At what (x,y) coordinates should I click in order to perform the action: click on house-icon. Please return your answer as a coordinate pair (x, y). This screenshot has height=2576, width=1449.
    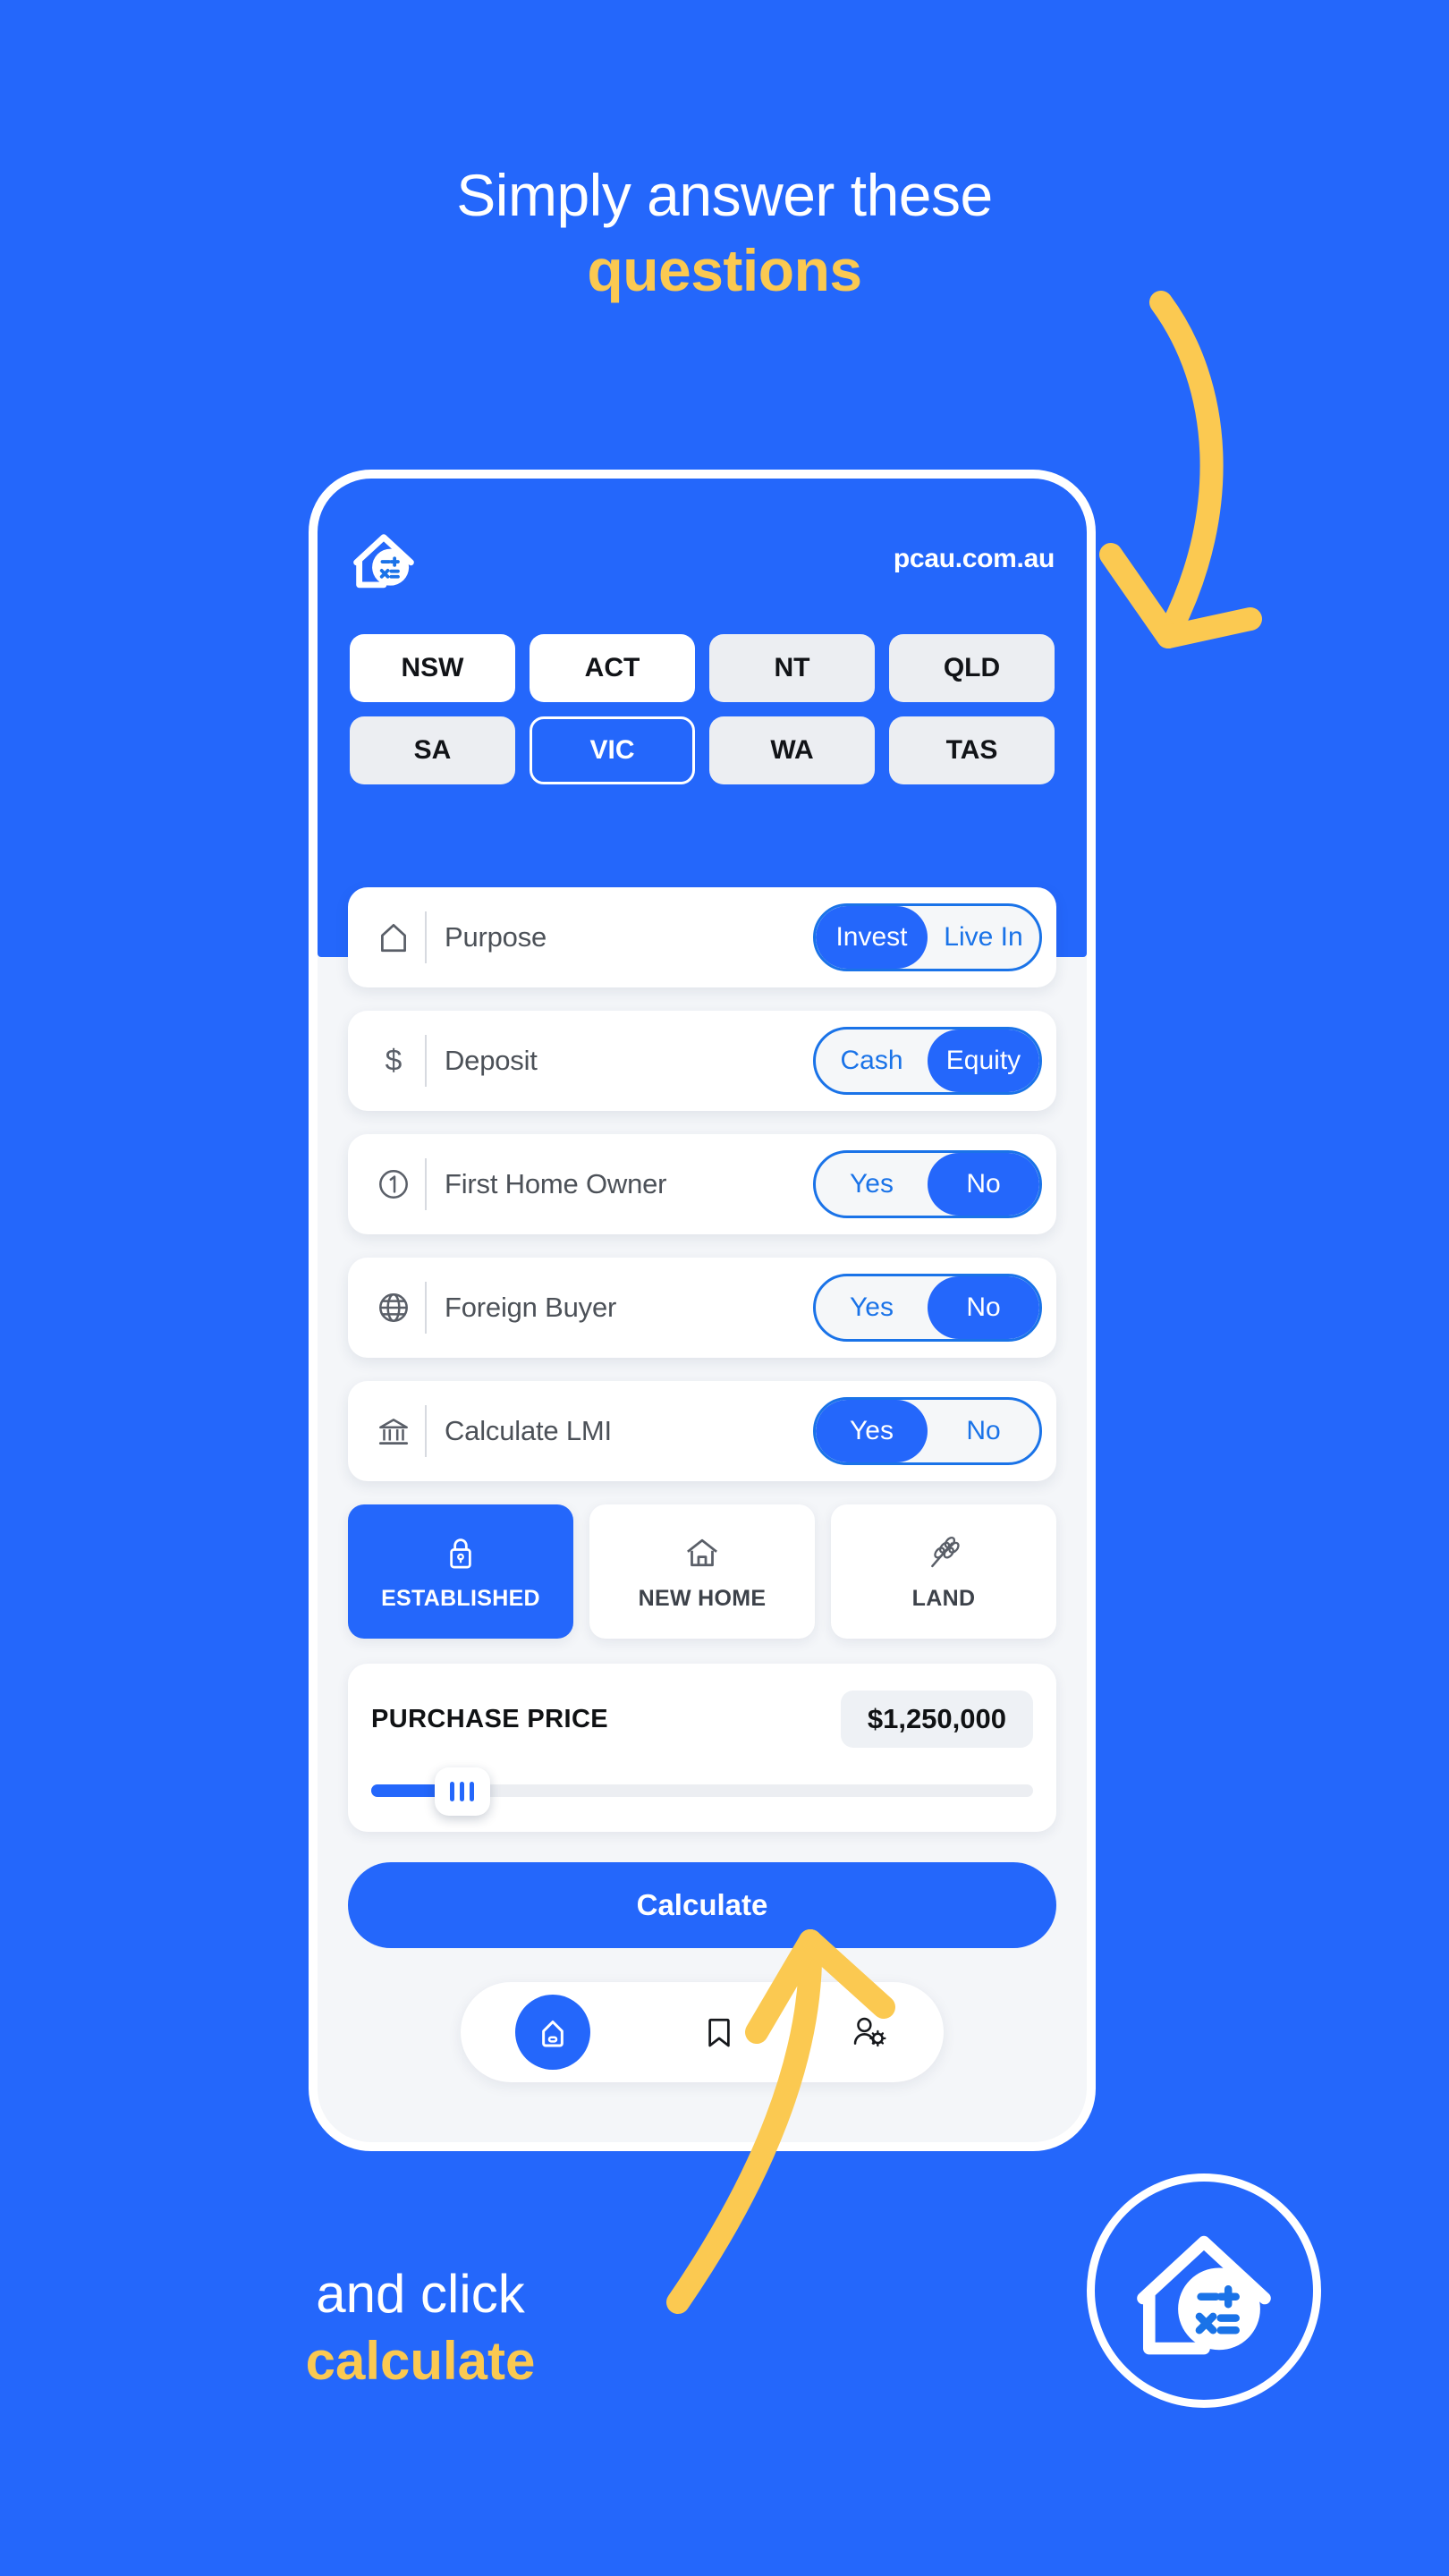
    Looking at the image, I should click on (702, 1552).